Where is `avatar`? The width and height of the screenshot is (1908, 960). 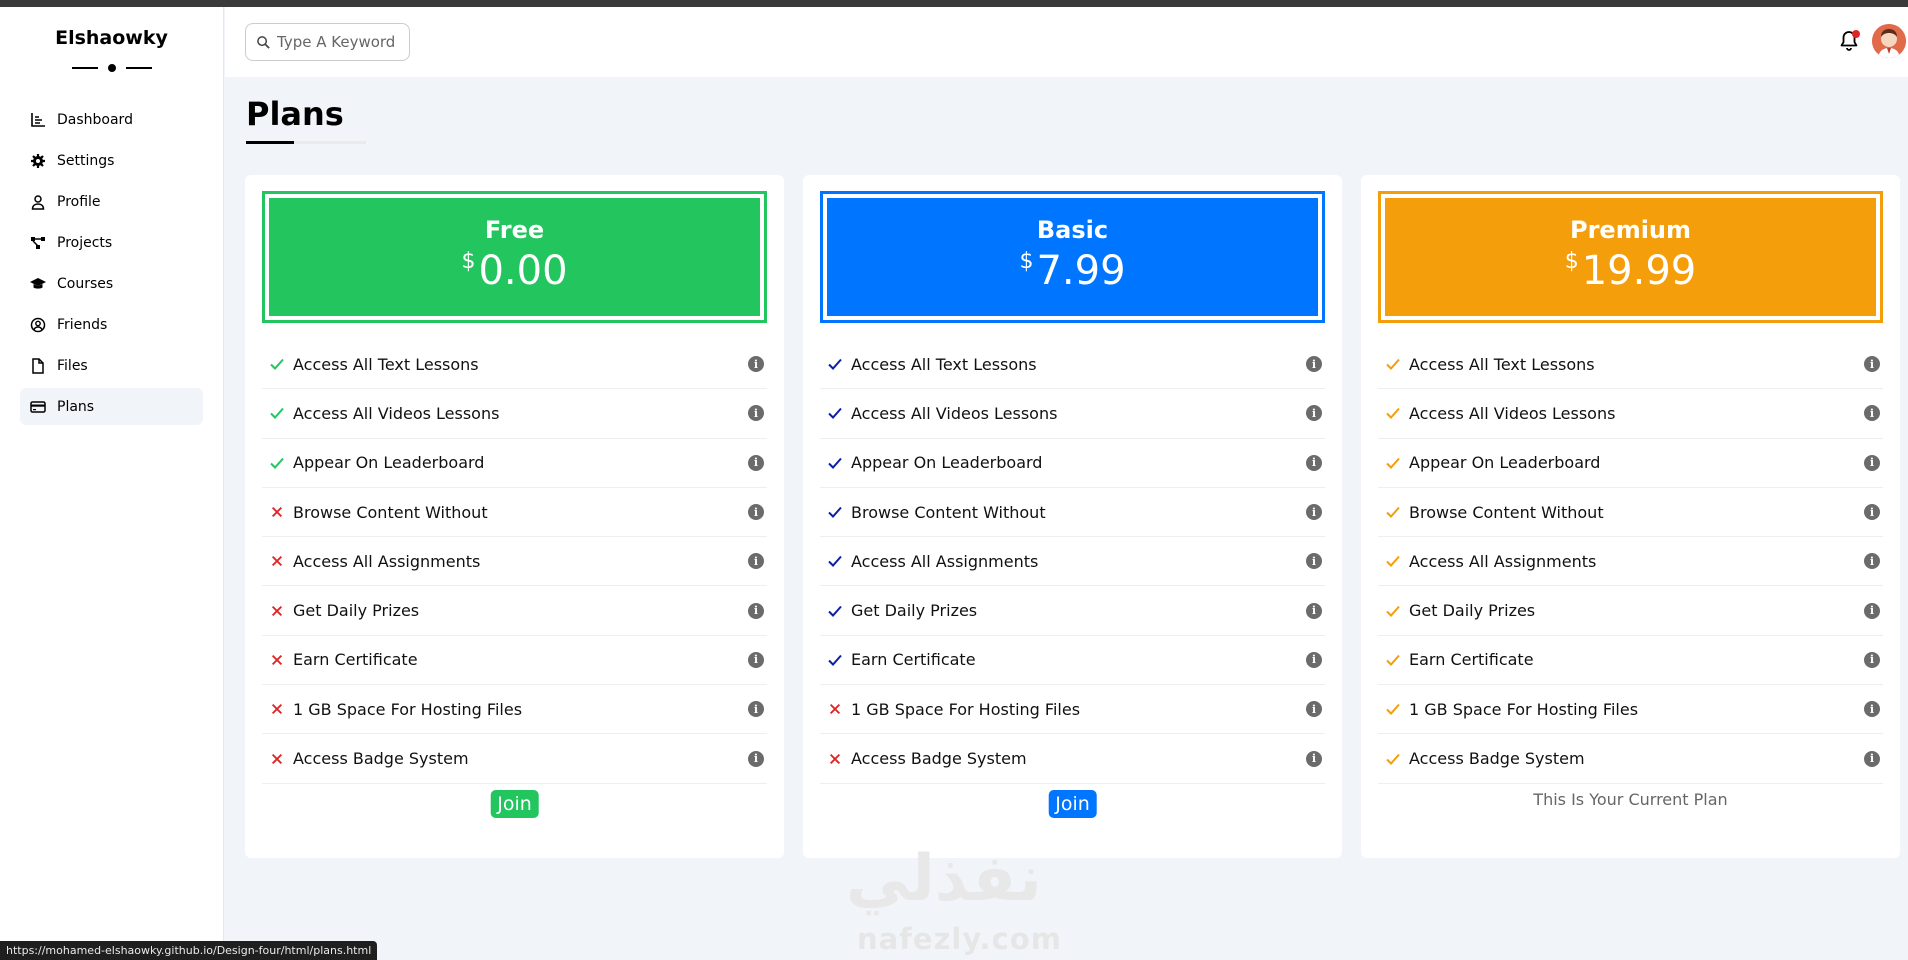 avatar is located at coordinates (1889, 41).